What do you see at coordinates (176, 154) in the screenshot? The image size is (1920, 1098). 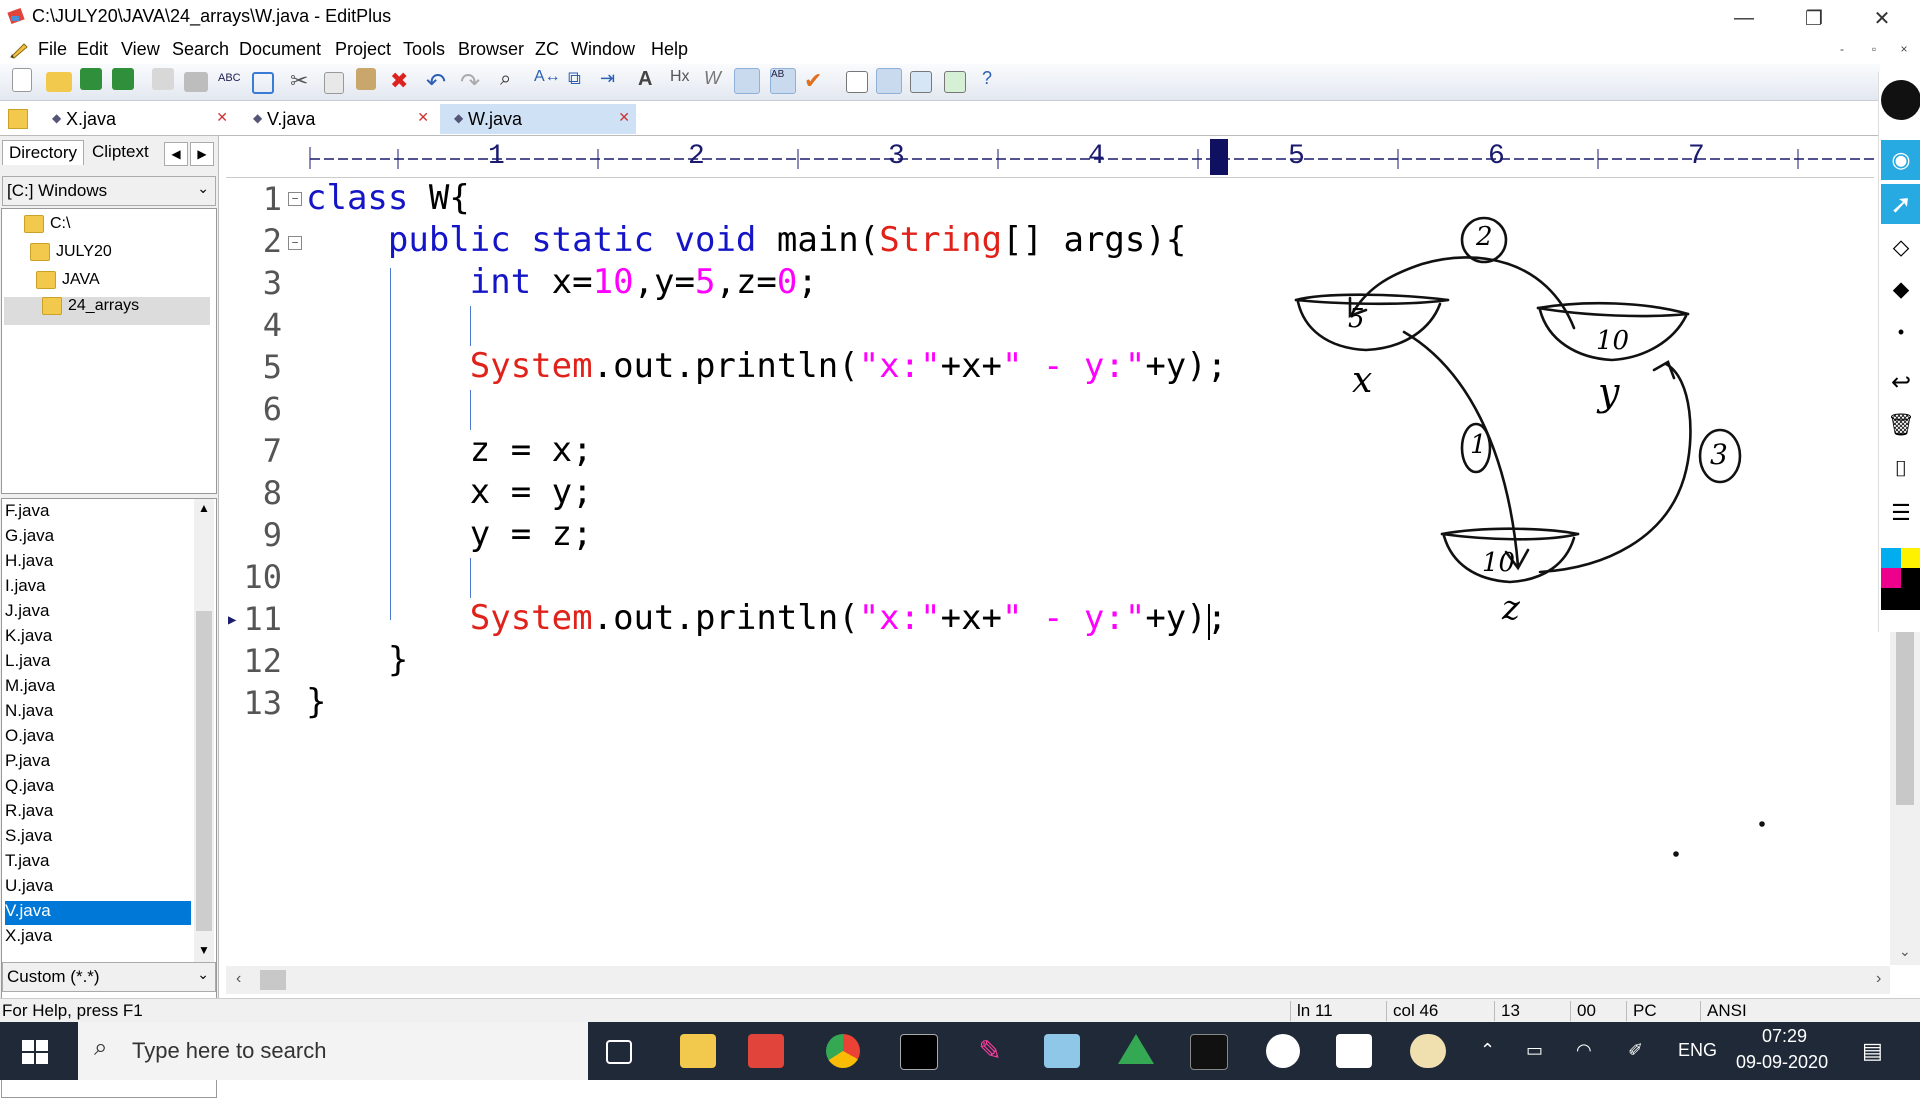 I see `panel-prev-icon: ◀` at bounding box center [176, 154].